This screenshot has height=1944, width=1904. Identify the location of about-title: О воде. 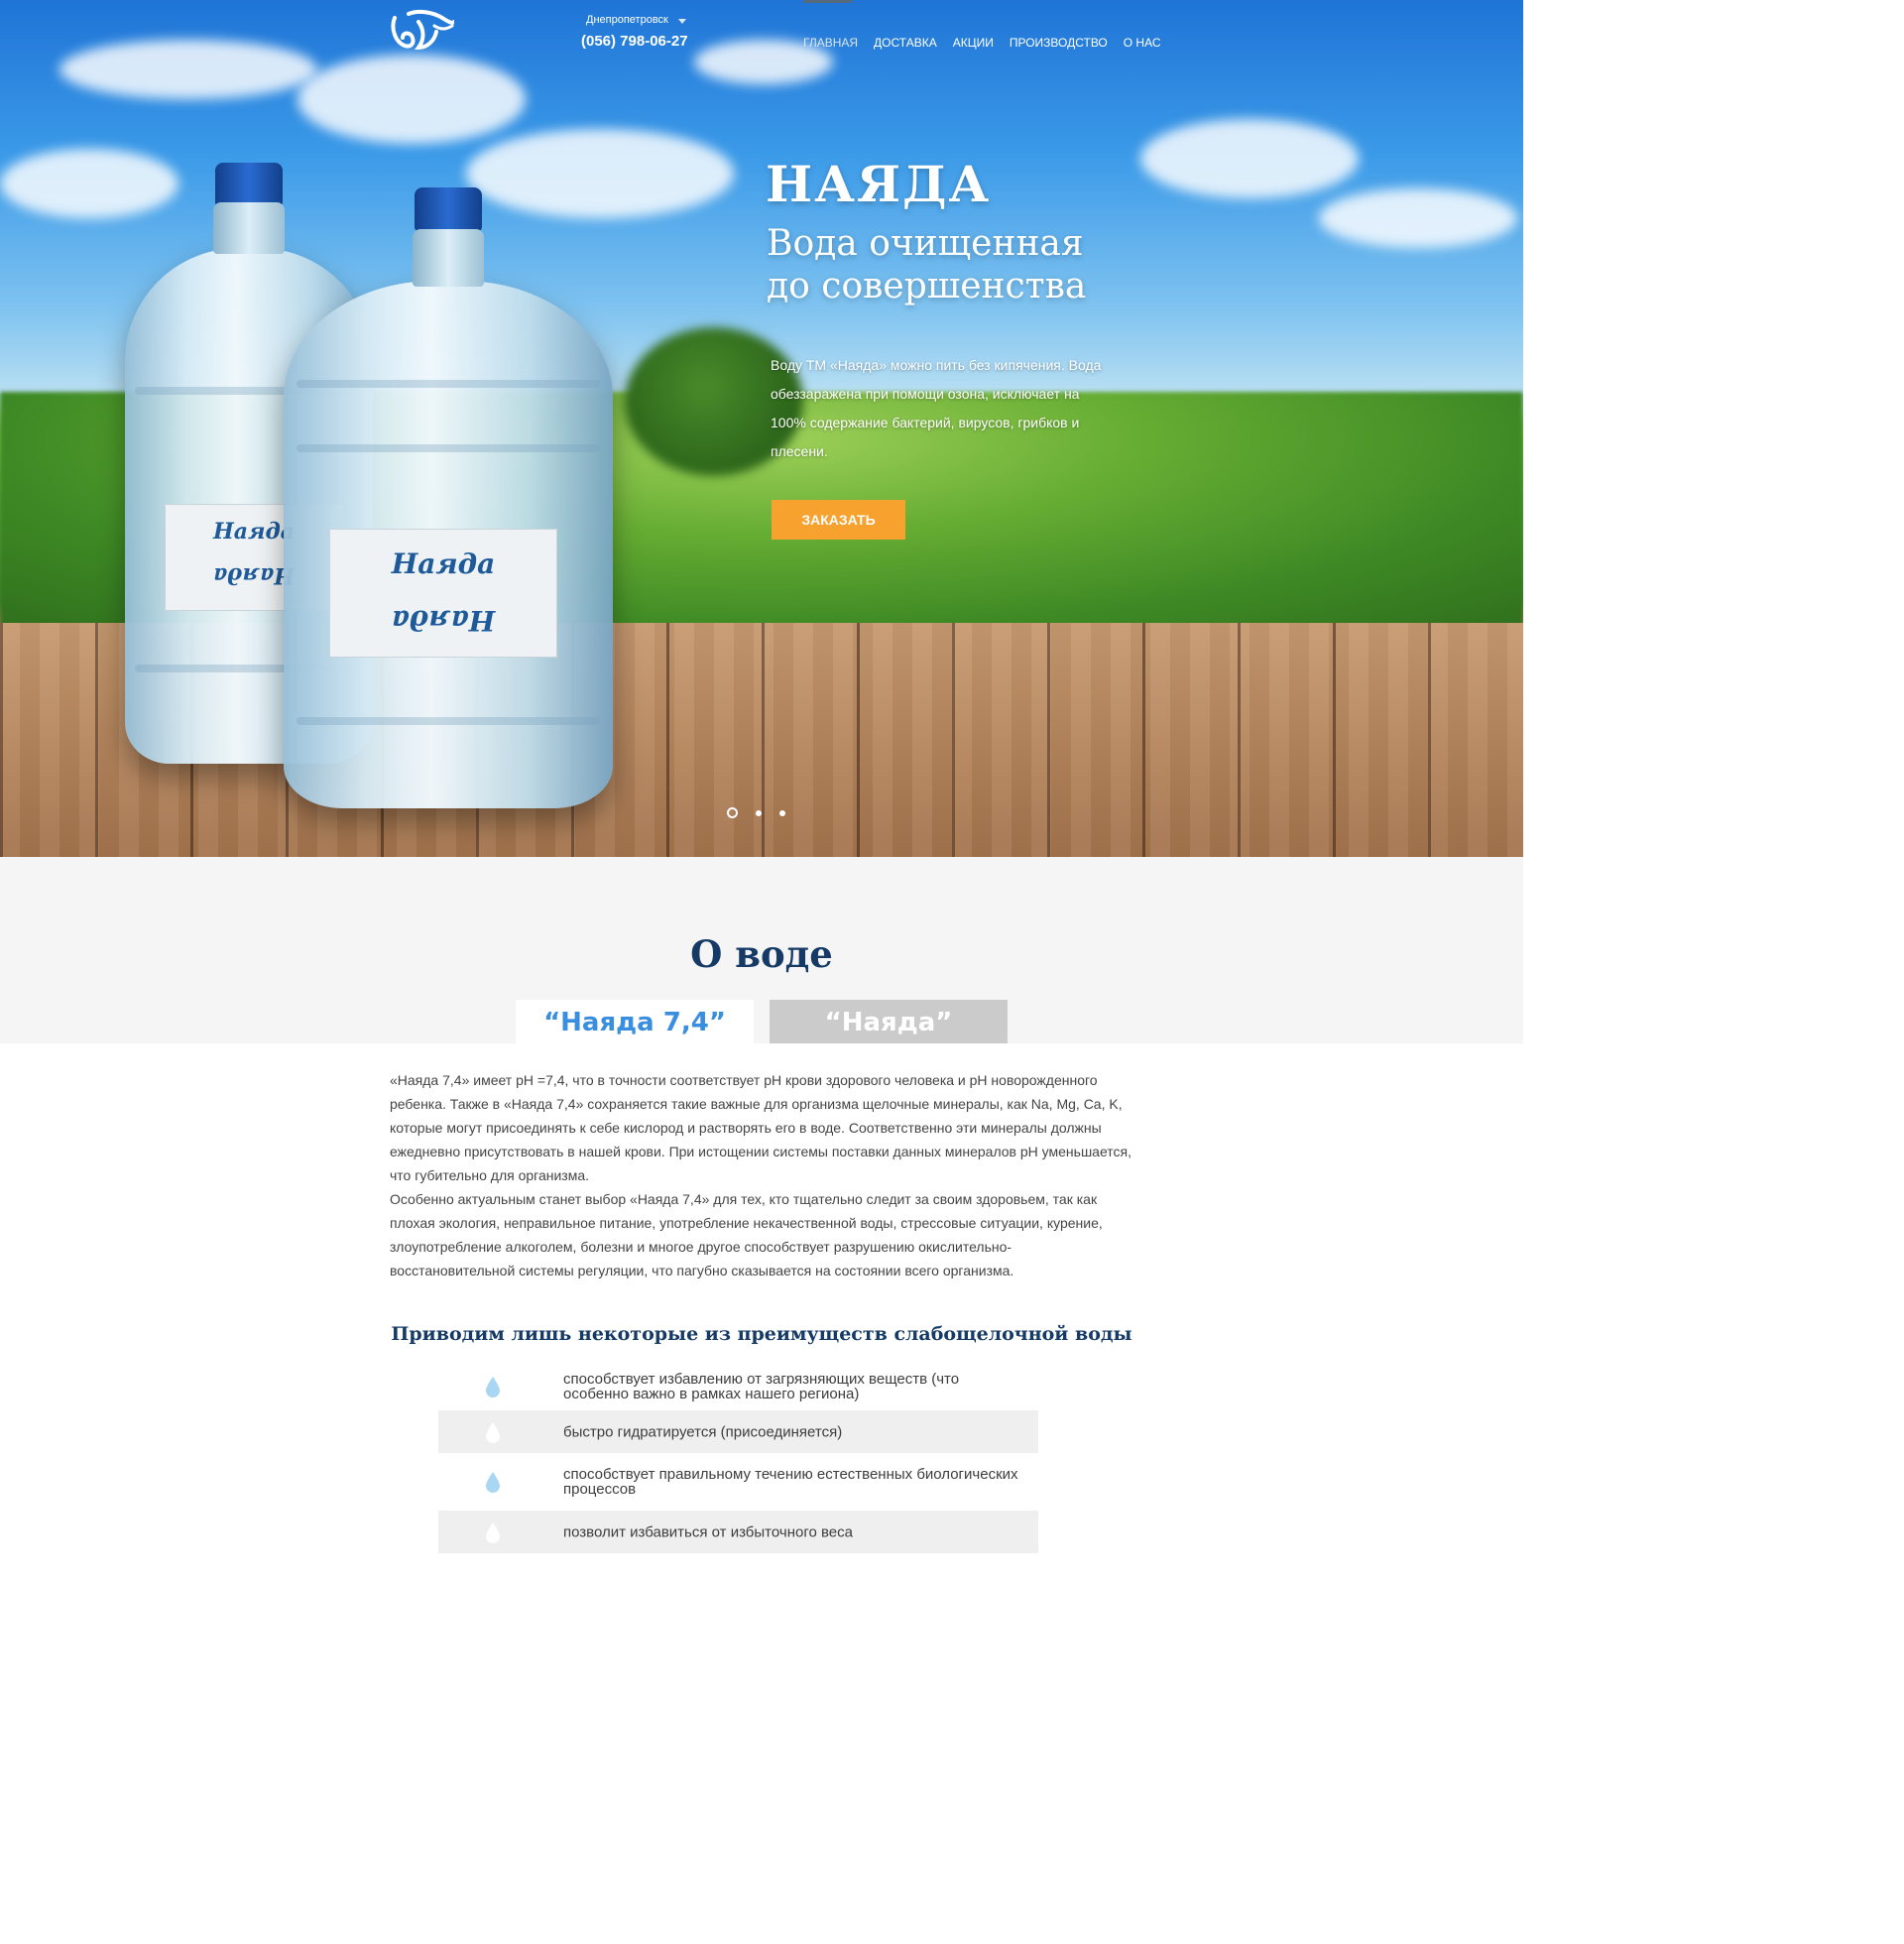
(761, 954).